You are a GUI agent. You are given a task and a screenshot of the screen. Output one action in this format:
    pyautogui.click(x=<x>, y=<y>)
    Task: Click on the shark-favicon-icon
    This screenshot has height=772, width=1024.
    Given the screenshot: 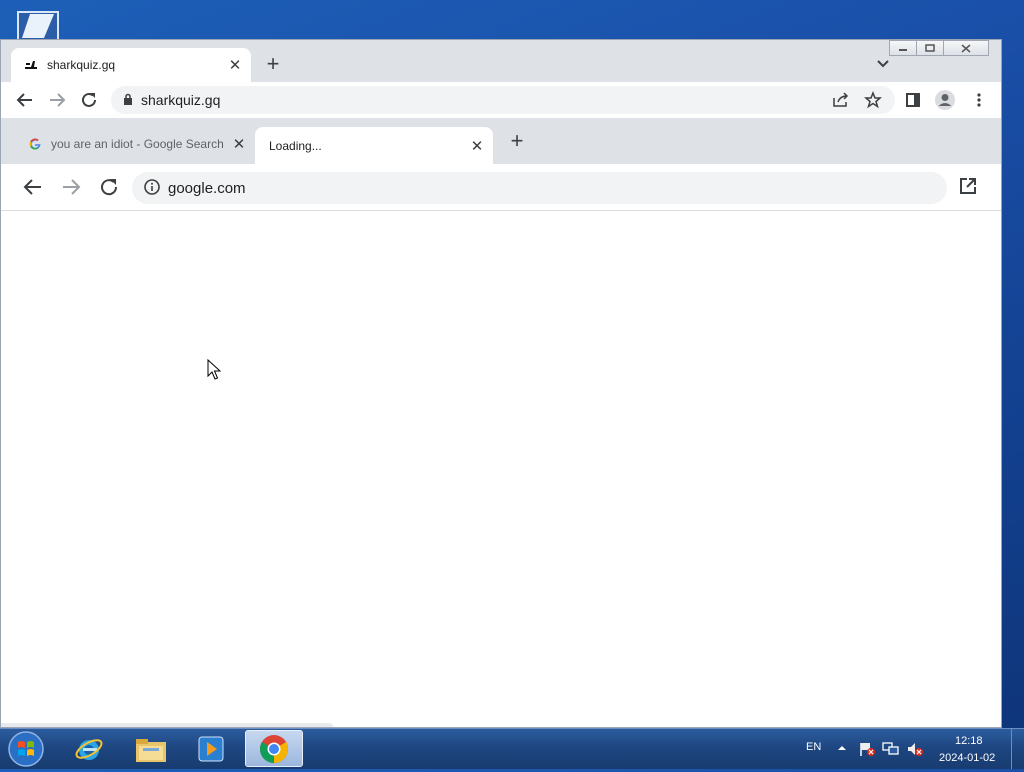 What is the action you would take?
    pyautogui.click(x=31, y=65)
    